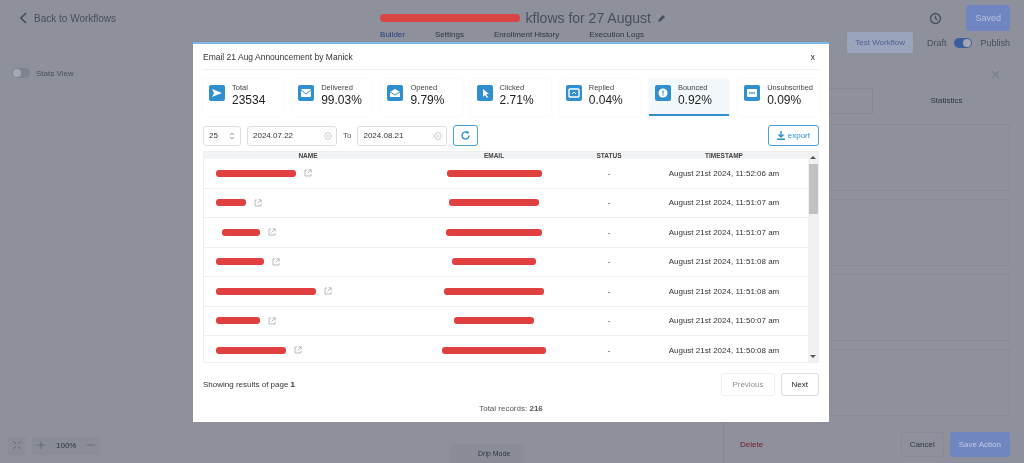 The image size is (1024, 463). What do you see at coordinates (232, 135) in the screenshot?
I see `spinner-arrows-icon` at bounding box center [232, 135].